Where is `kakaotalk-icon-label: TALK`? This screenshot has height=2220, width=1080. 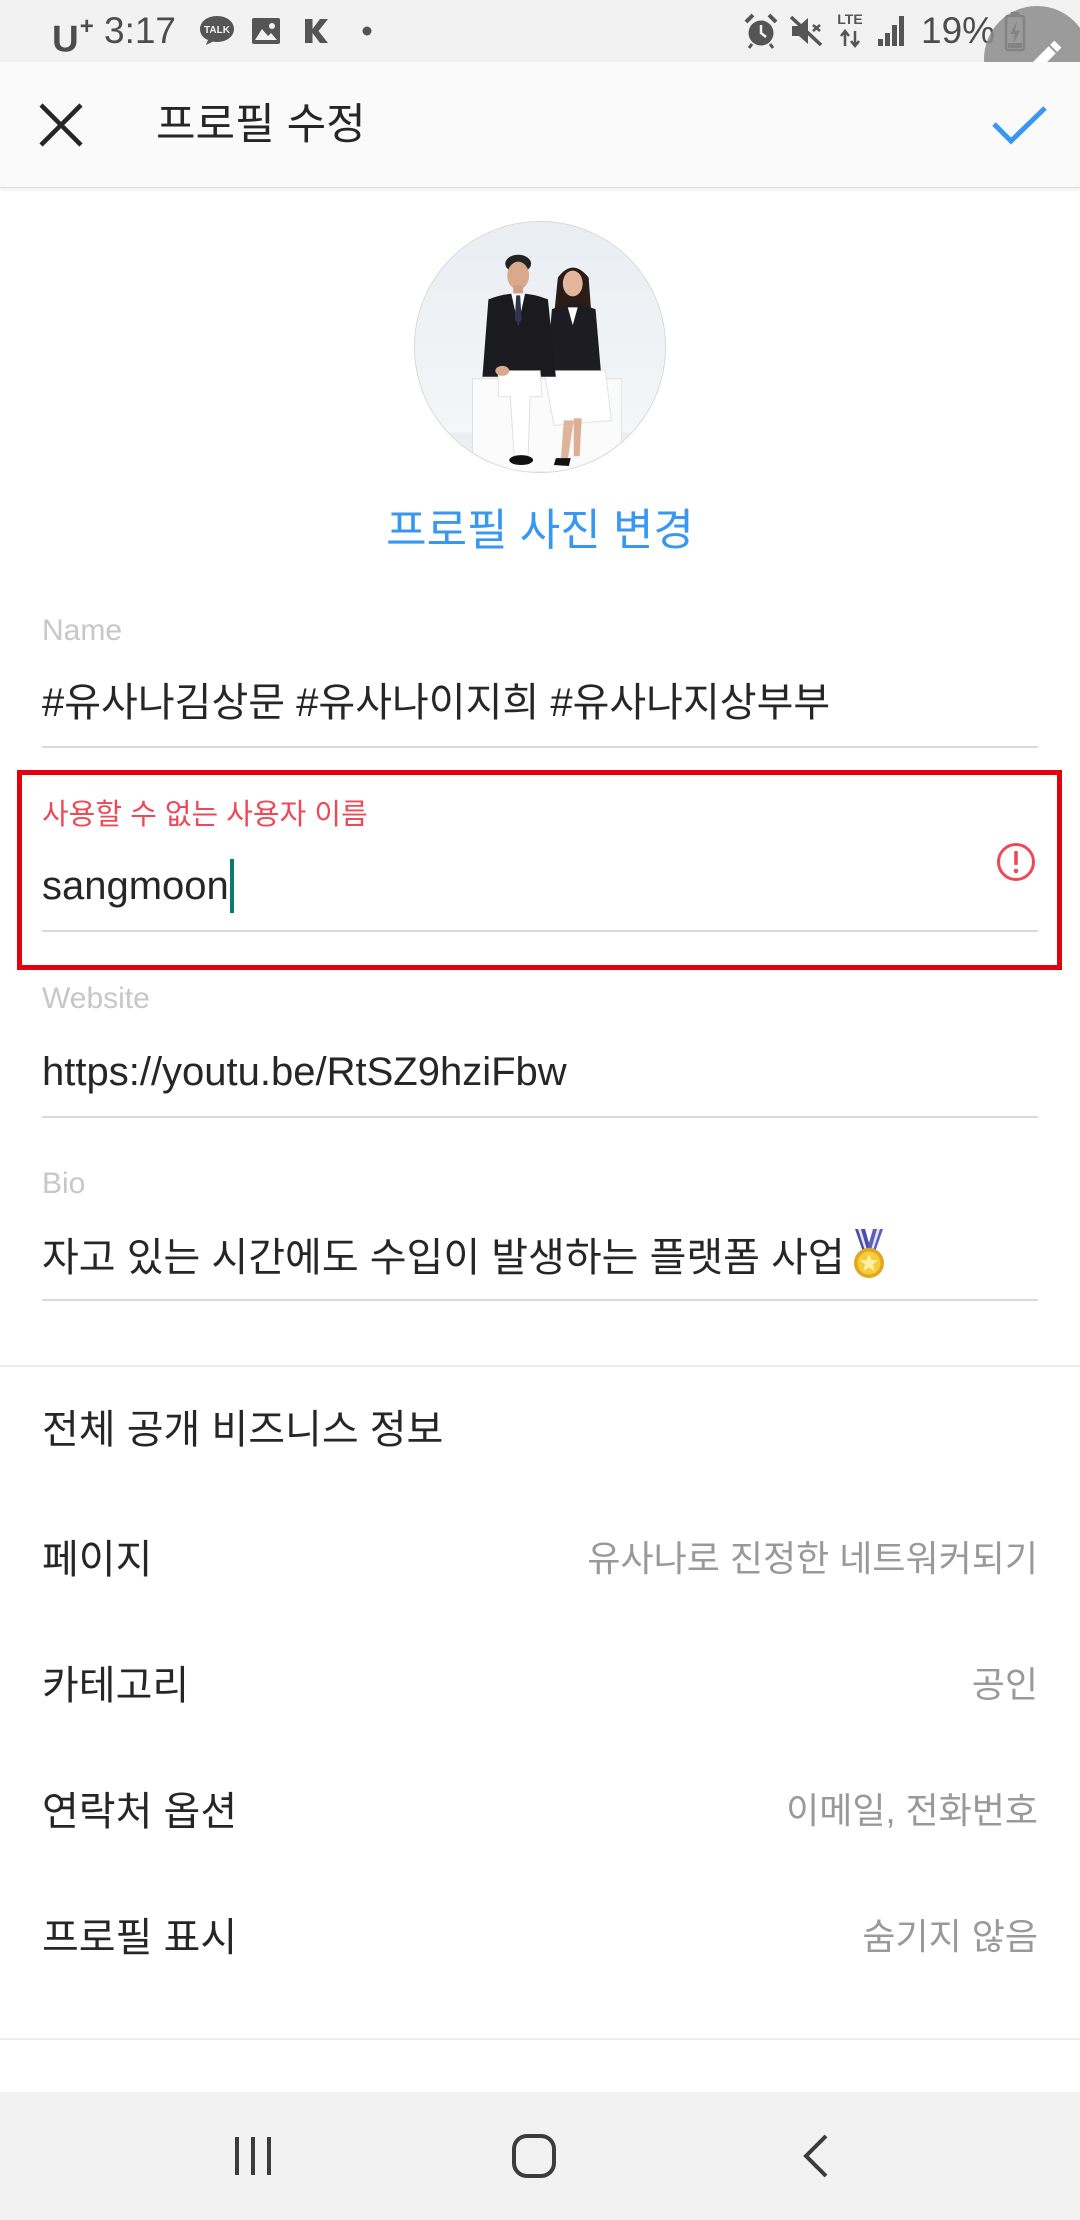 kakaotalk-icon-label: TALK is located at coordinates (217, 30).